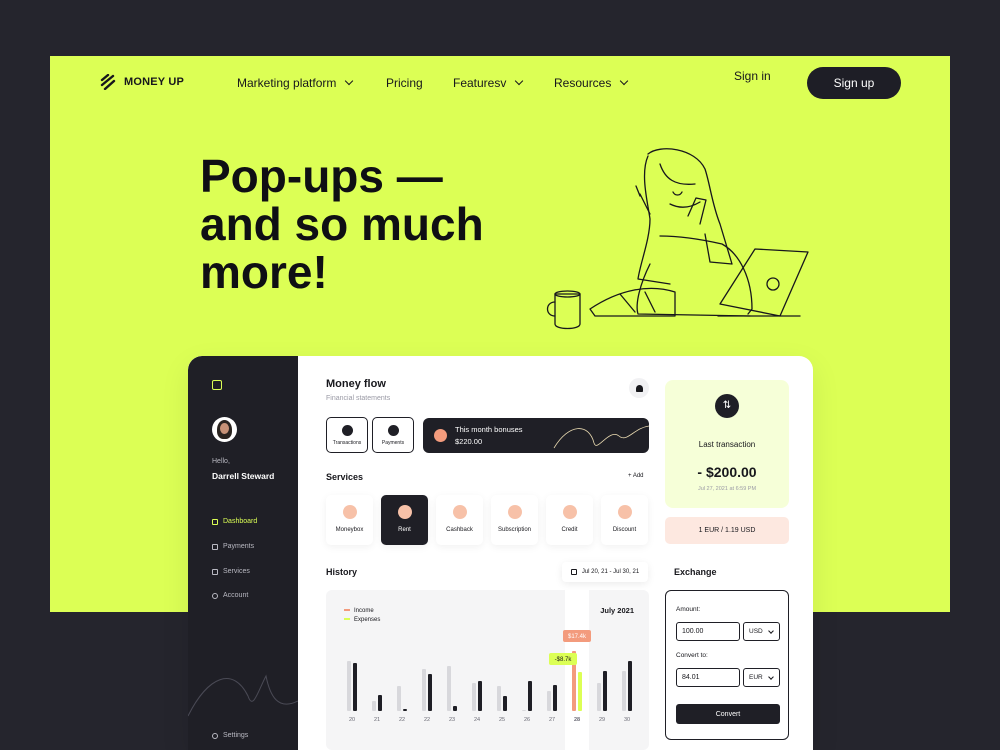 This screenshot has width=1000, height=750. What do you see at coordinates (728, 714) in the screenshot?
I see `convert-button: Convert` at bounding box center [728, 714].